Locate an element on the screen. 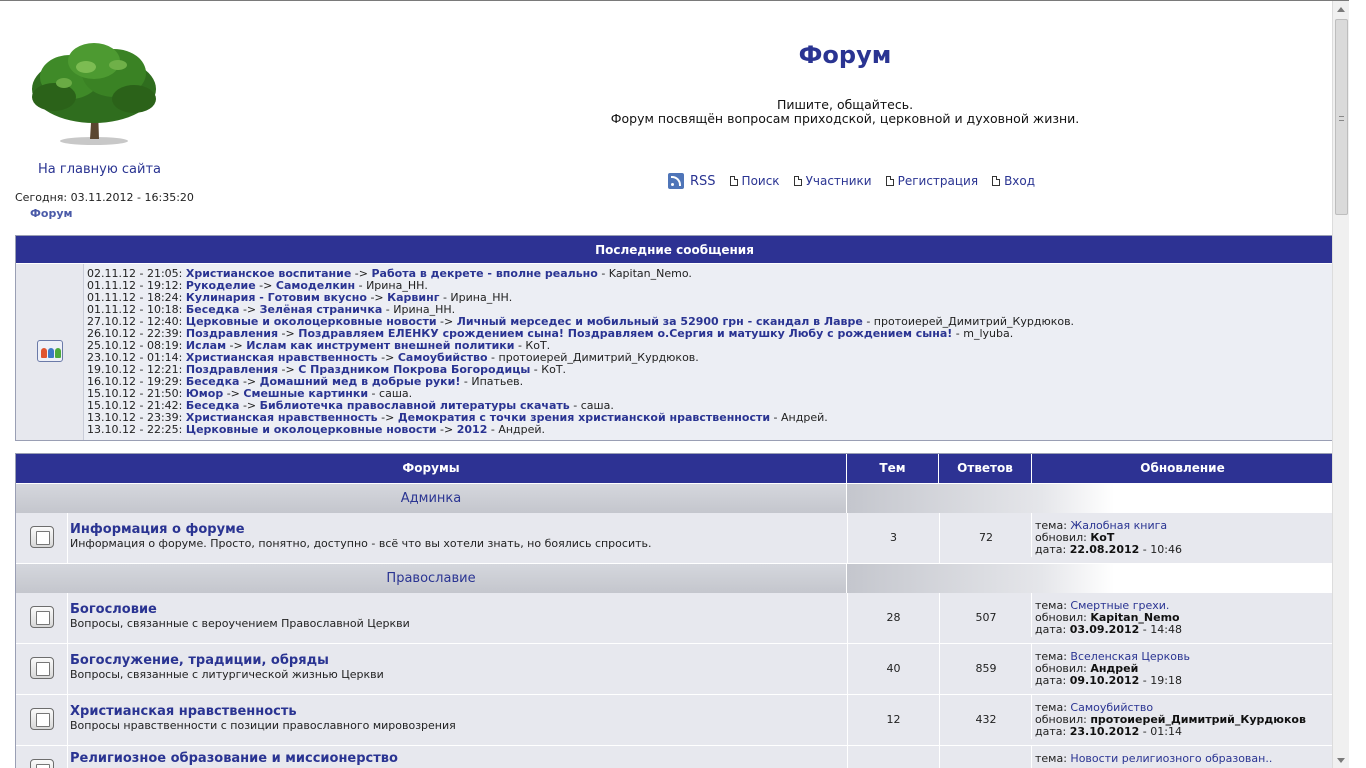 This screenshot has height=768, width=1366. top-navigation: RSS Поиск Участники Регистрация Вход is located at coordinates (858, 181).